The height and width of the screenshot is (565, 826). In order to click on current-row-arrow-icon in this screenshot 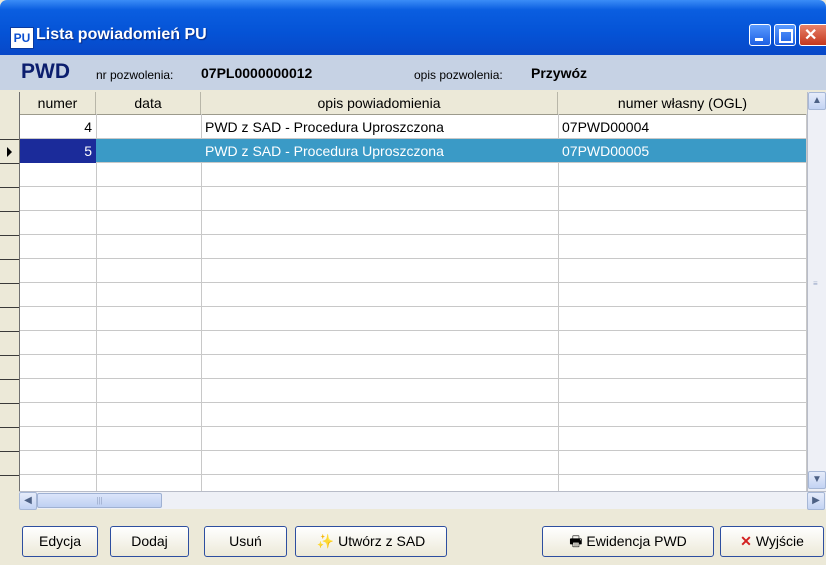, I will do `click(9, 152)`.